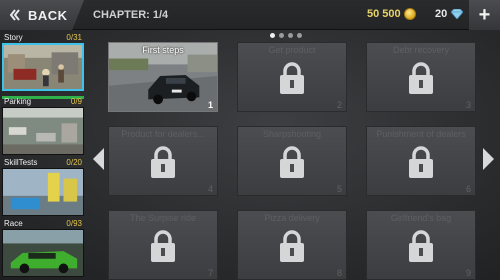 This screenshot has width=500, height=280. What do you see at coordinates (21, 162) in the screenshot?
I see `sidebar-item-label: SkillTests` at bounding box center [21, 162].